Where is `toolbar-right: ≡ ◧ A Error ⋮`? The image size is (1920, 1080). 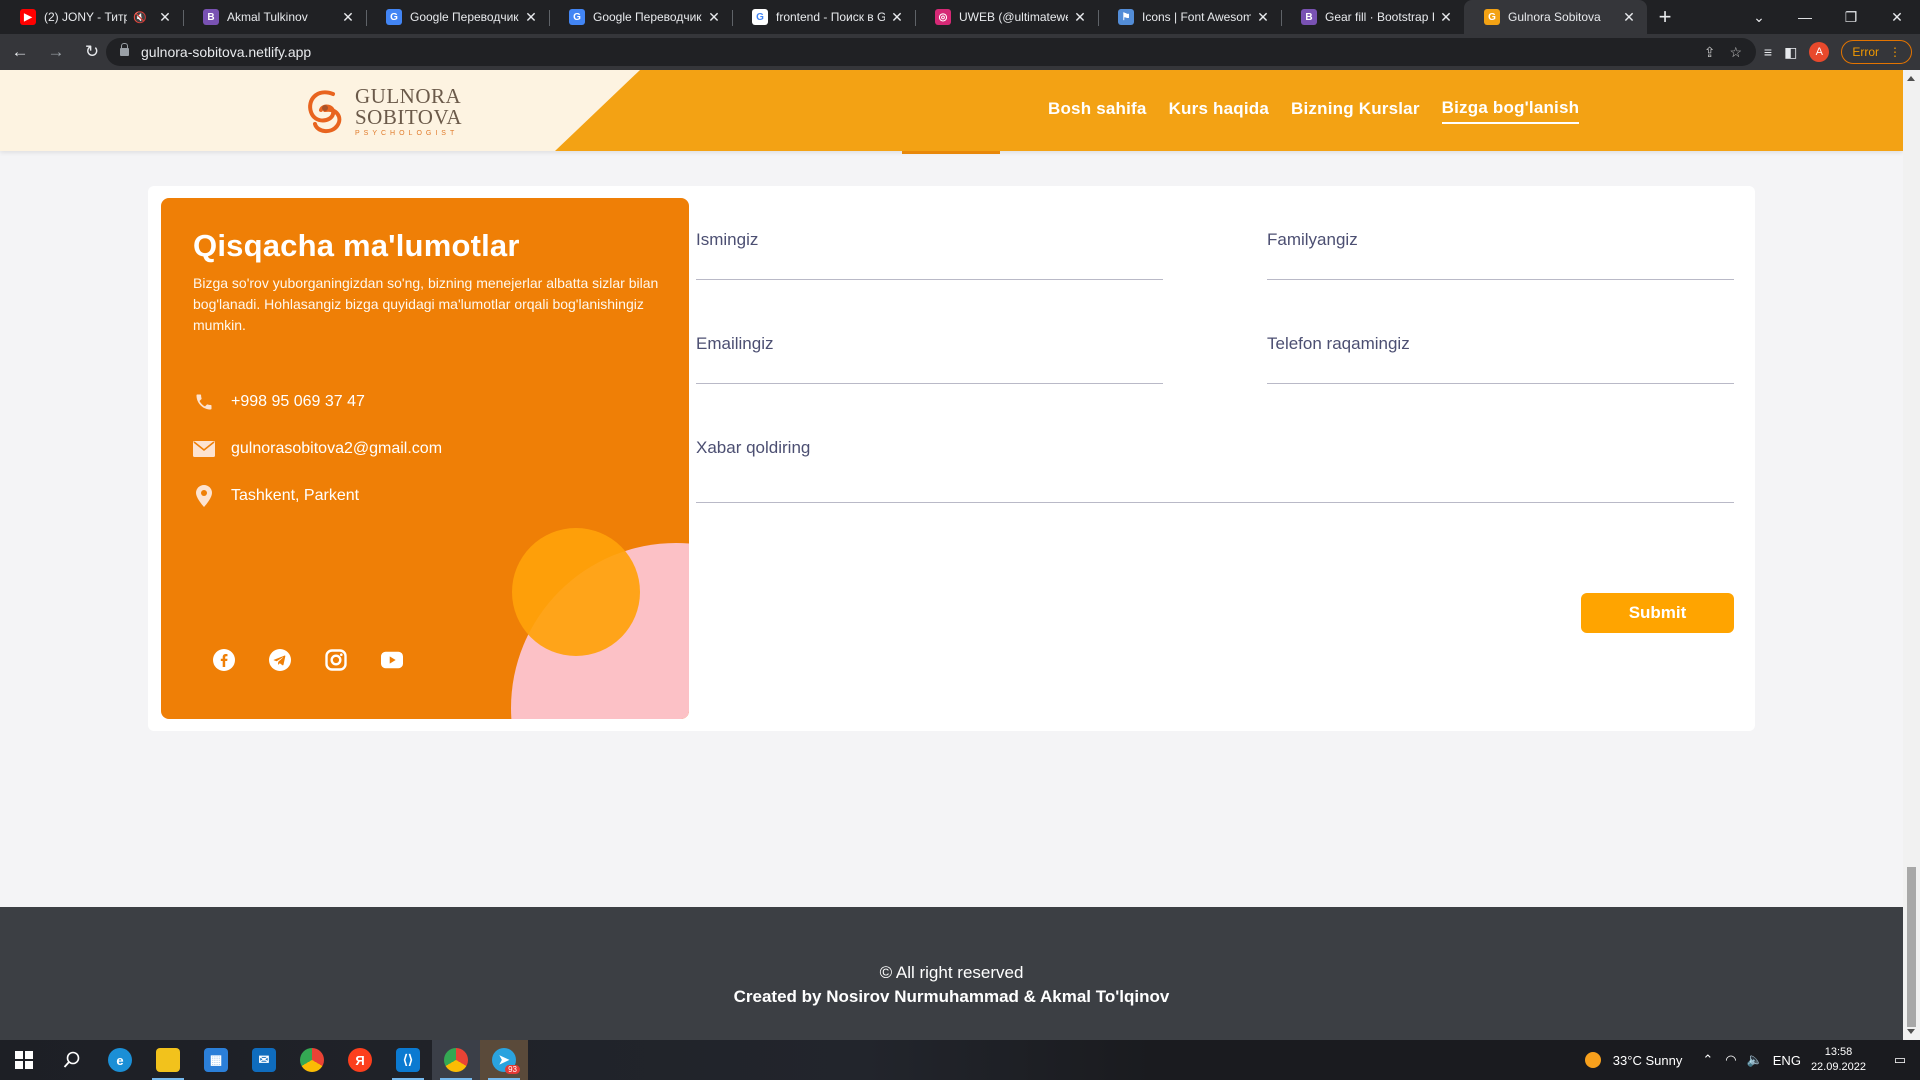
toolbar-right: ≡ ◧ A Error ⋮ is located at coordinates (1838, 52).